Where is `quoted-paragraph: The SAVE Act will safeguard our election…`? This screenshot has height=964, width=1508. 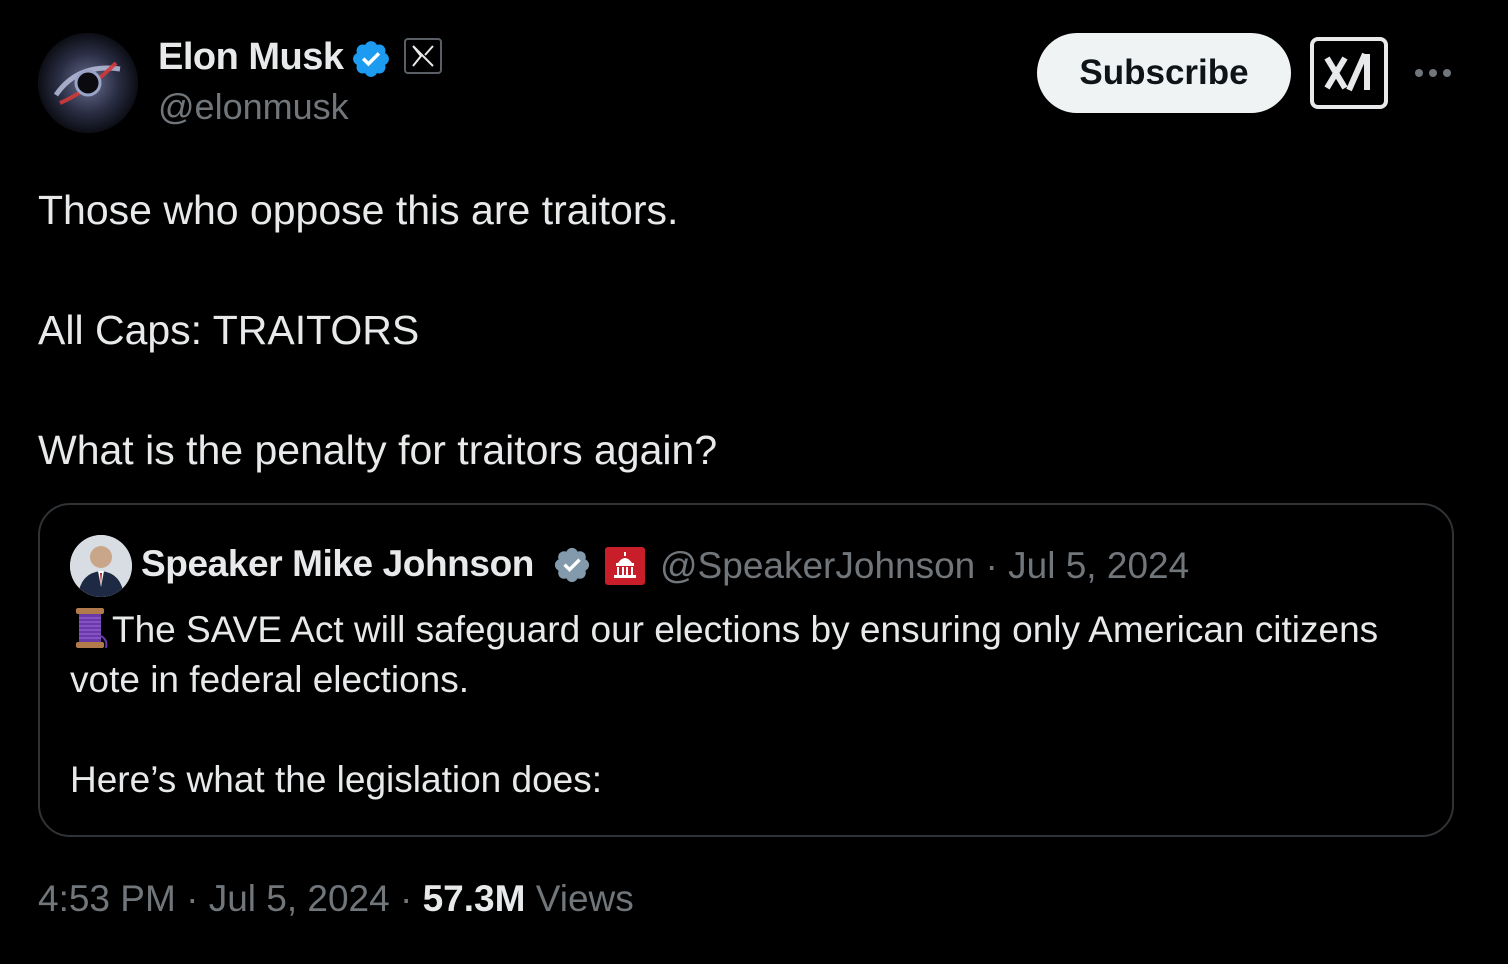
quoted-paragraph: The SAVE Act will safeguard our election… is located at coordinates (740, 655).